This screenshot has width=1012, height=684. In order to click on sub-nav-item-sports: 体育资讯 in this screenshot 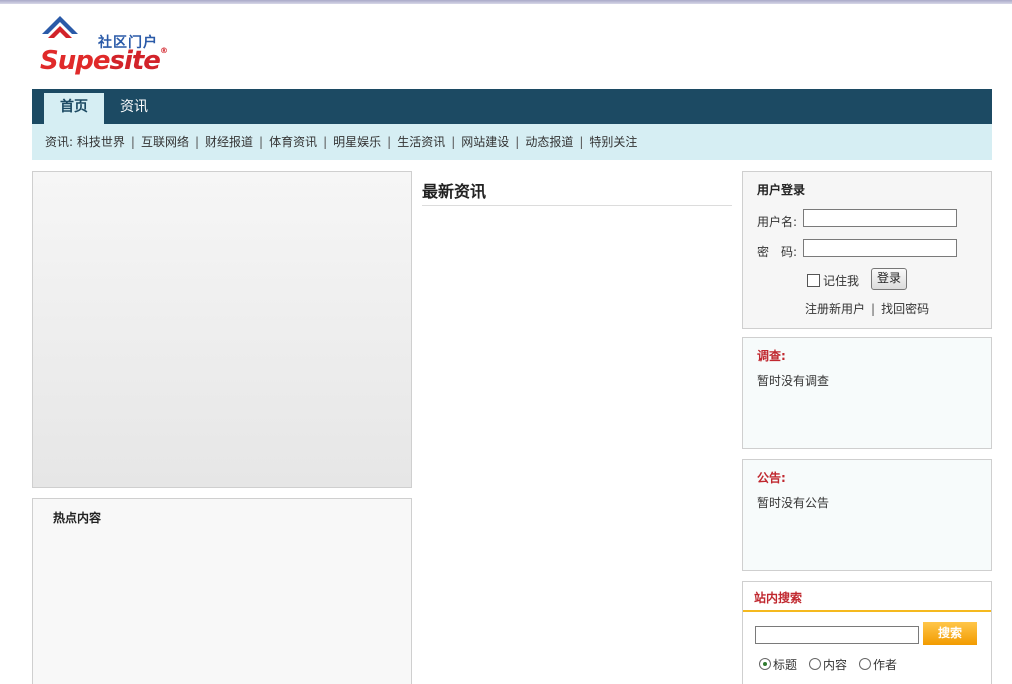, I will do `click(293, 142)`.